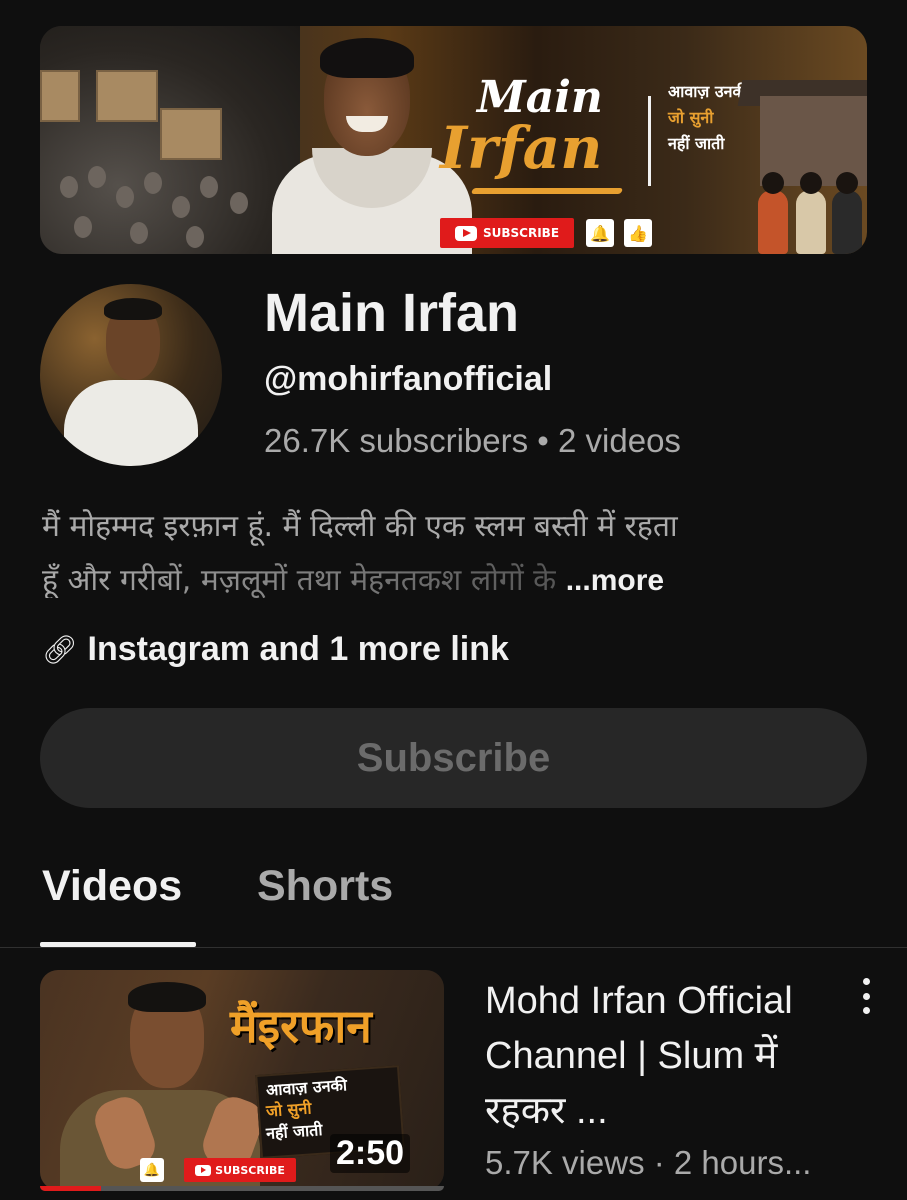  What do you see at coordinates (691, 117) in the screenshot?
I see `banner-tagline-2: जो सुनी` at bounding box center [691, 117].